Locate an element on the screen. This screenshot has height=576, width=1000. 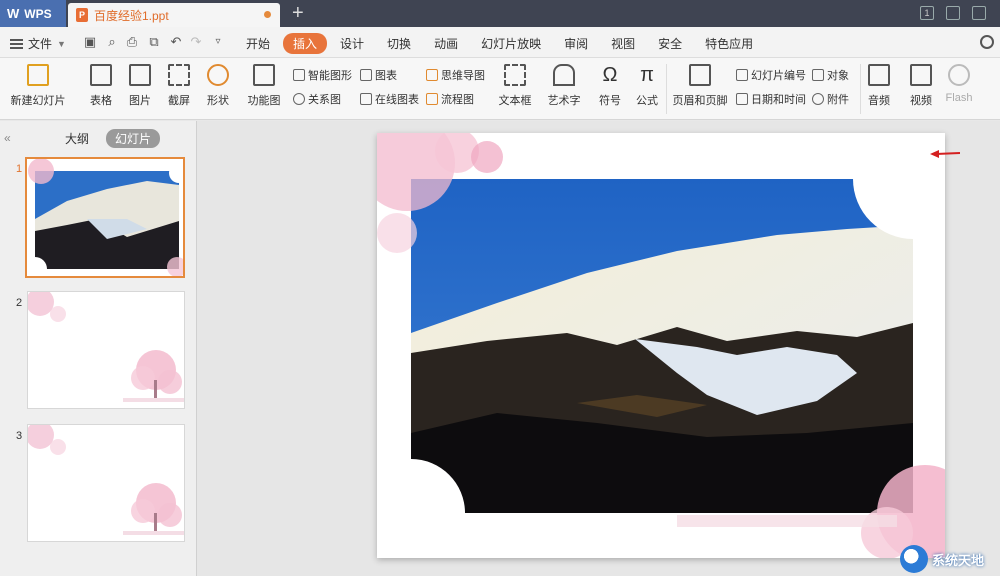
new-slide-button: 新建幻灯片 is located at coordinates (38, 86).